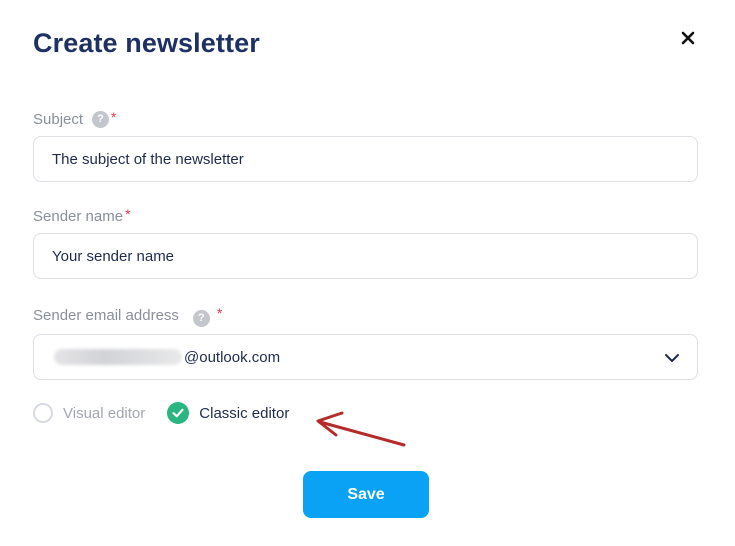 Image resolution: width=735 pixels, height=546 pixels. I want to click on subject-input-value: The subject of the newsletter, so click(148, 159).